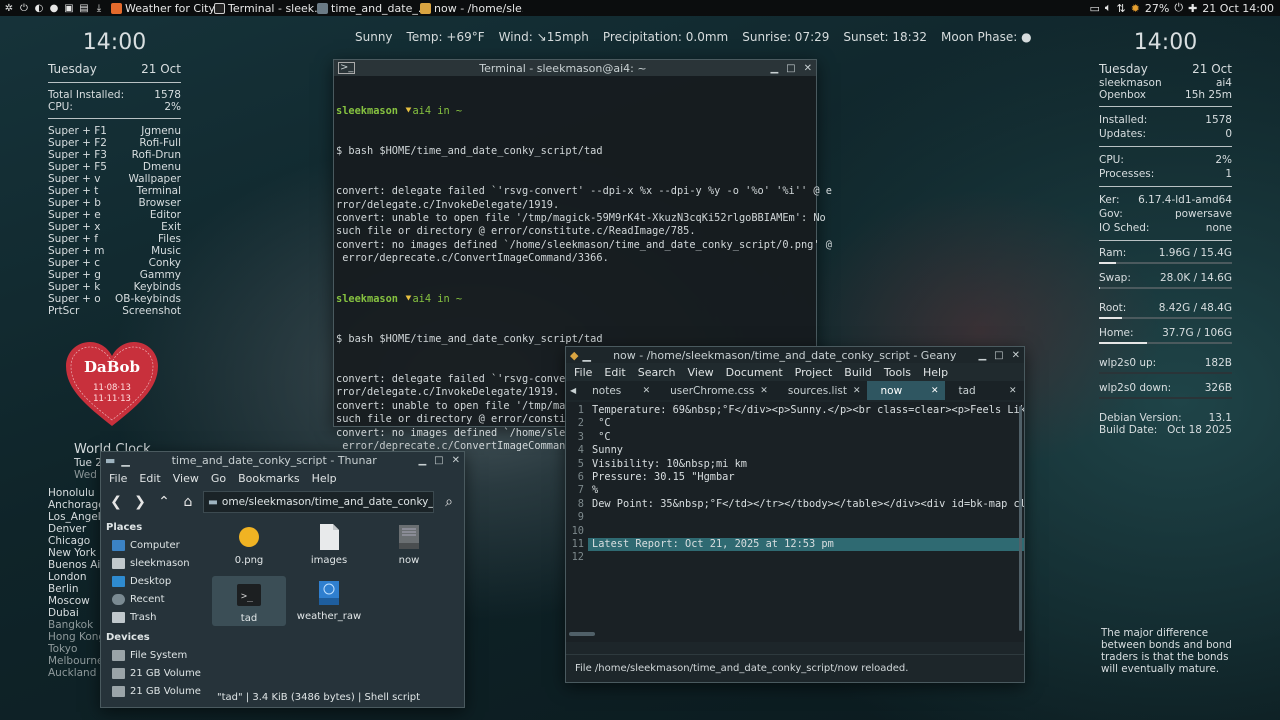 This screenshot has width=1280, height=720. I want to click on file-item: weather_raw, so click(329, 600).